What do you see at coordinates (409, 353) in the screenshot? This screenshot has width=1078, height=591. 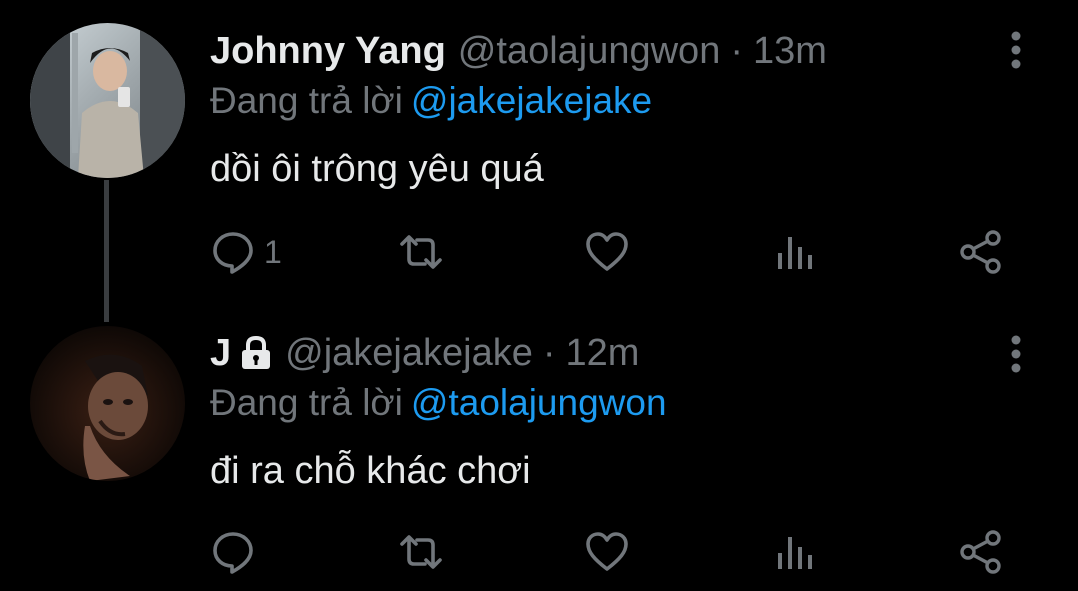 I see `handle: @jakejakejake` at bounding box center [409, 353].